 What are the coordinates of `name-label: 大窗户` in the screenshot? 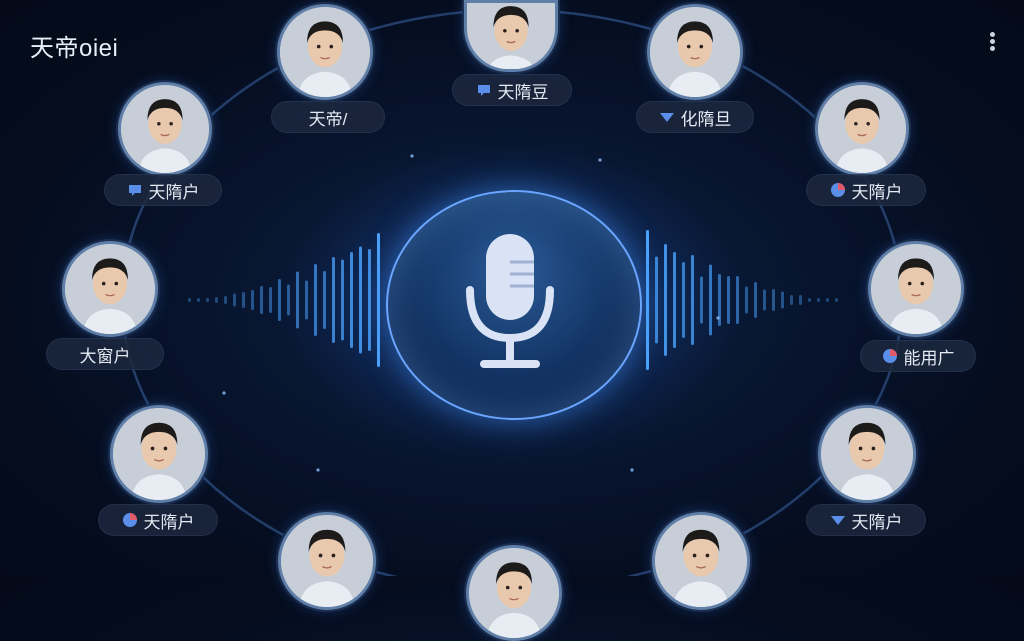 It's located at (105, 356).